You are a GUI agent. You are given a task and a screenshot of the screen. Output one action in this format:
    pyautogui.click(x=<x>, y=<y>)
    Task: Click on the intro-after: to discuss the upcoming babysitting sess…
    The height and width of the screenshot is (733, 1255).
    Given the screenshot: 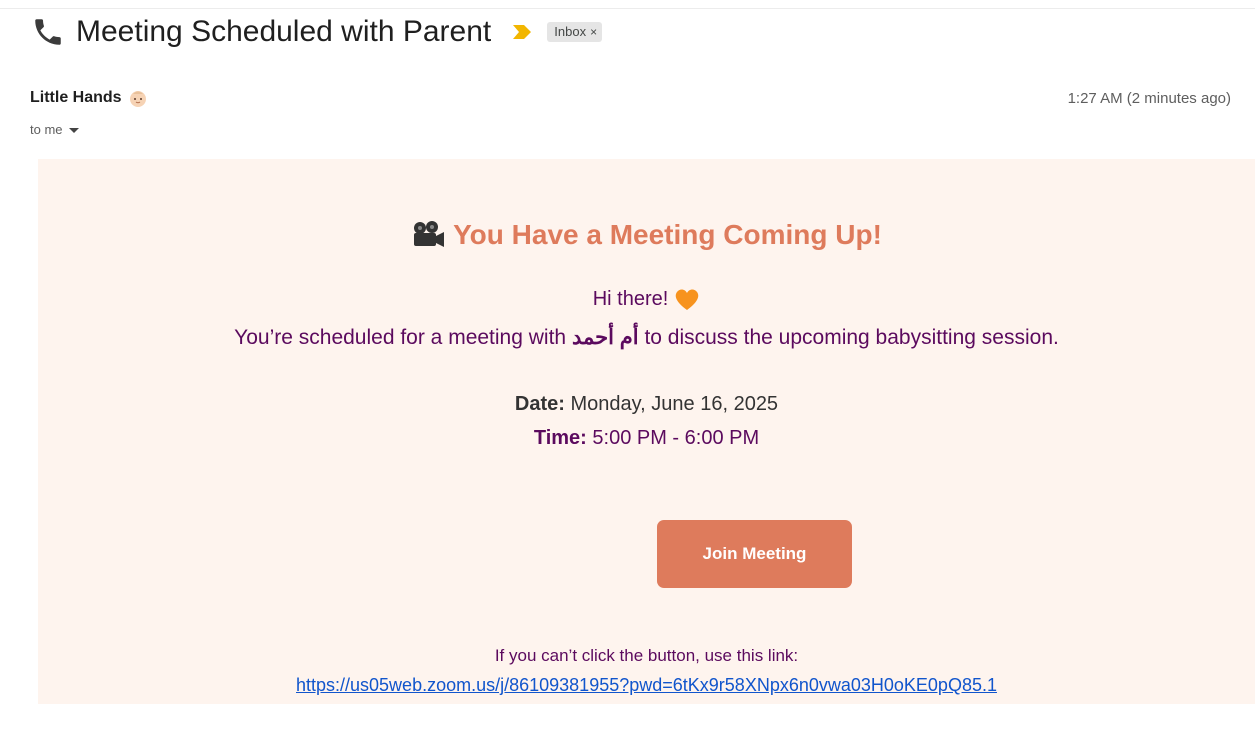 What is the action you would take?
    pyautogui.click(x=851, y=337)
    